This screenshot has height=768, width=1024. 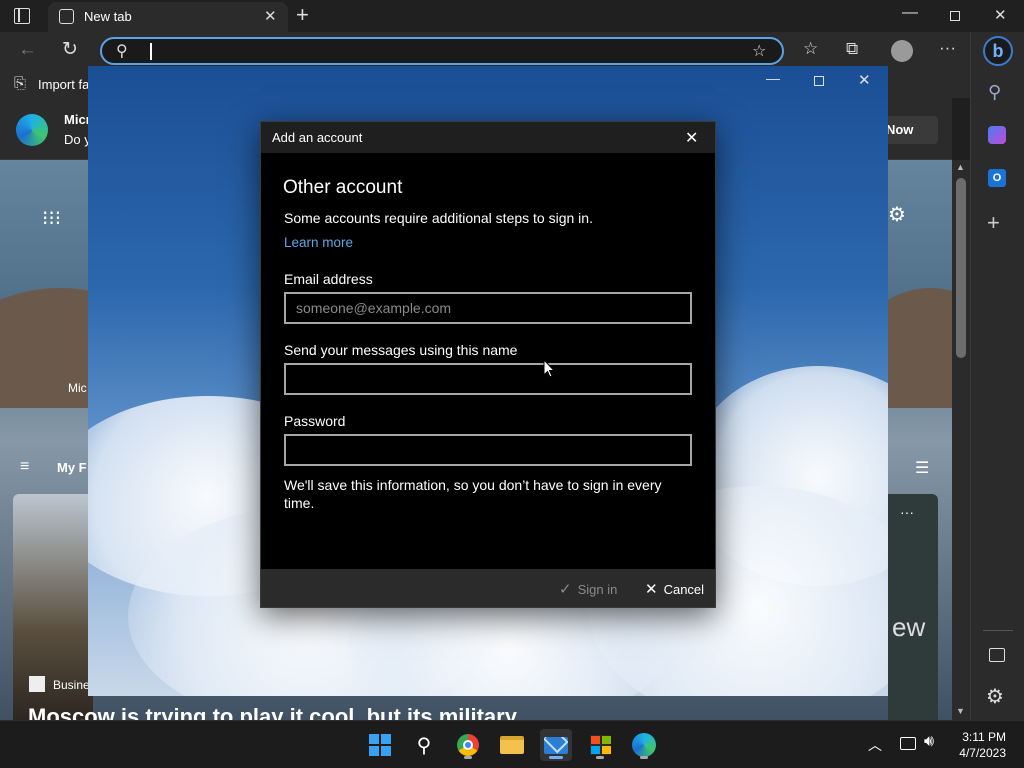 What do you see at coordinates (875, 745) in the screenshot?
I see `show-hidden-icons-chevron: ︿` at bounding box center [875, 745].